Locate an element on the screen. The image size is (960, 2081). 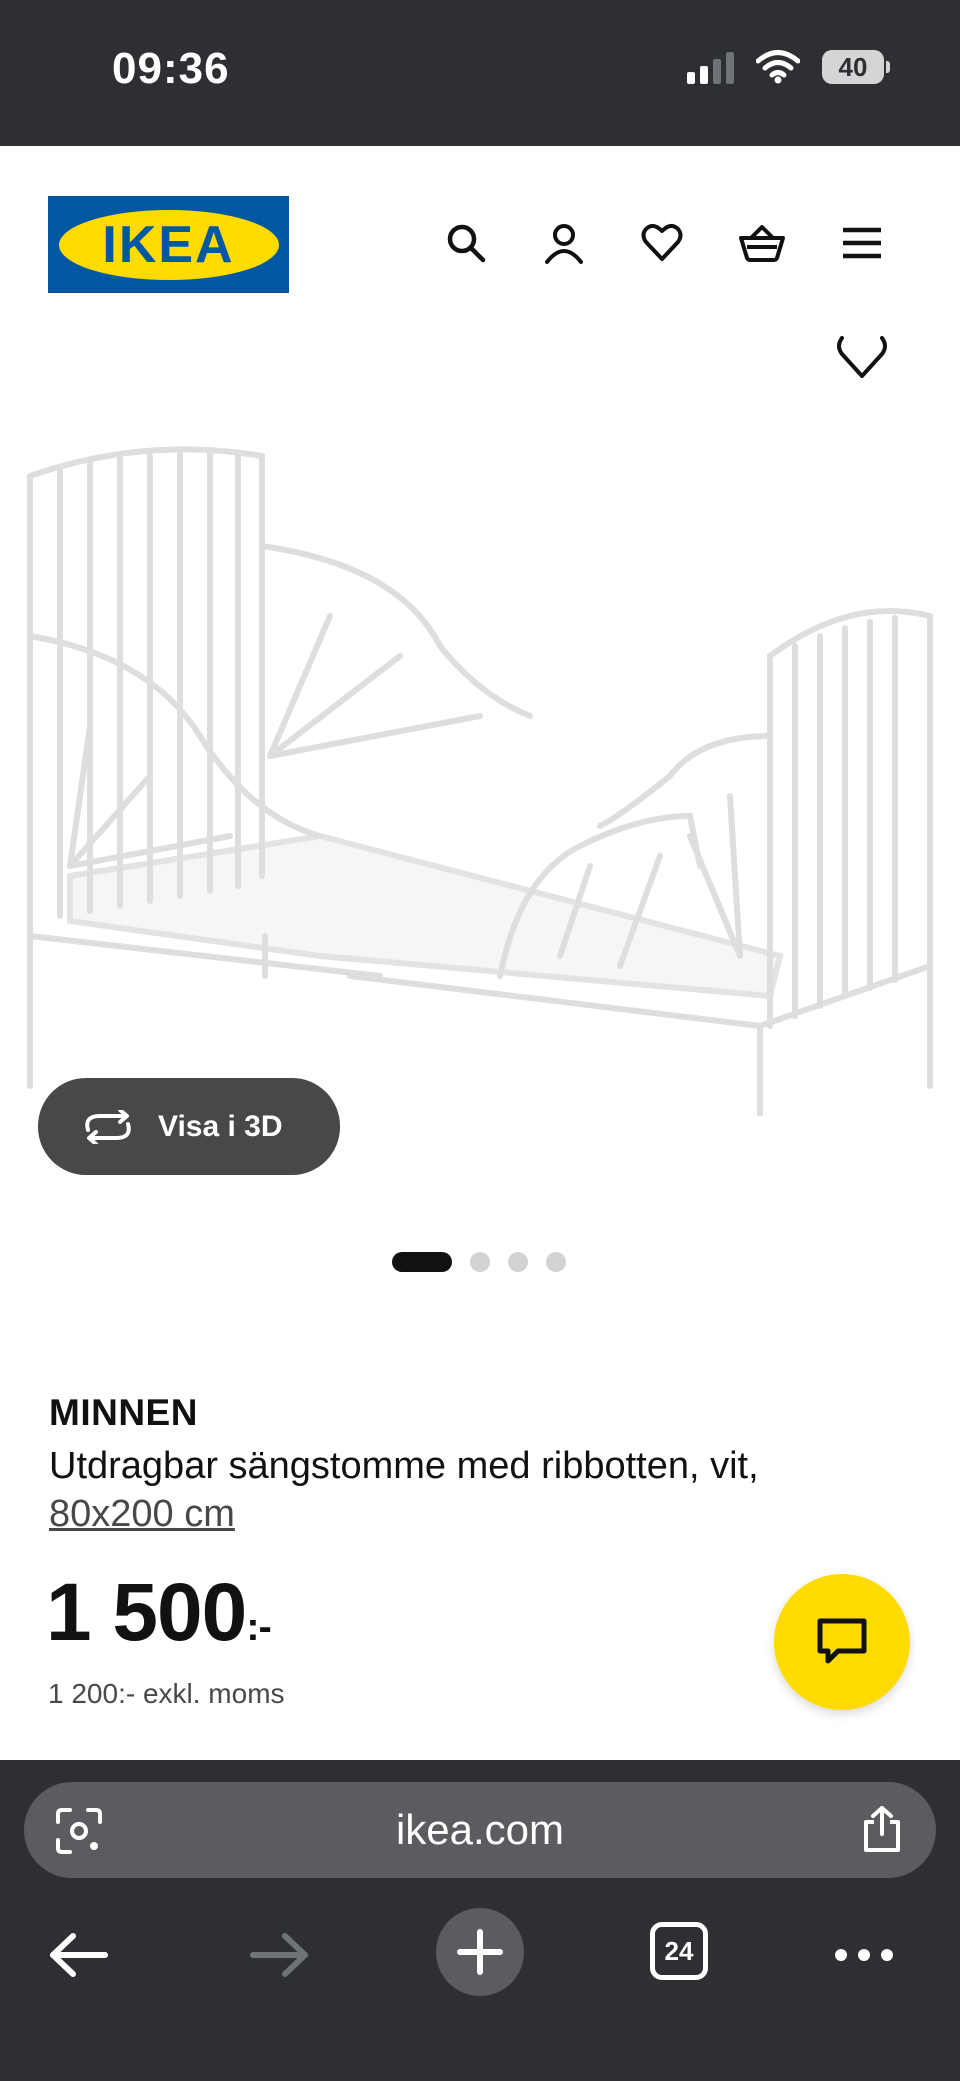
address-bar: ikea.com is located at coordinates (480, 1830).